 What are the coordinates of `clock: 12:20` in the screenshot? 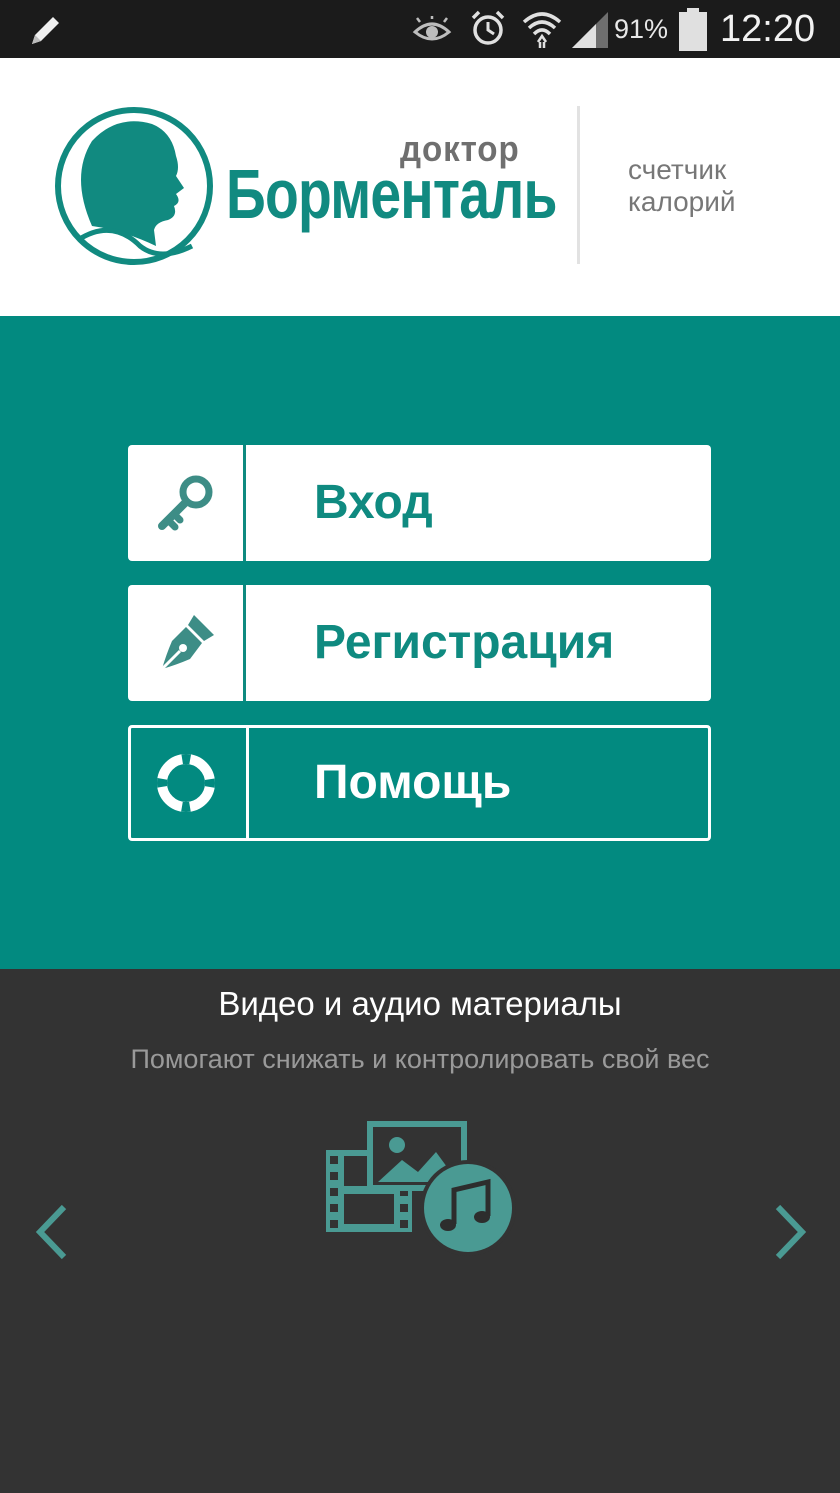 It's located at (768, 29).